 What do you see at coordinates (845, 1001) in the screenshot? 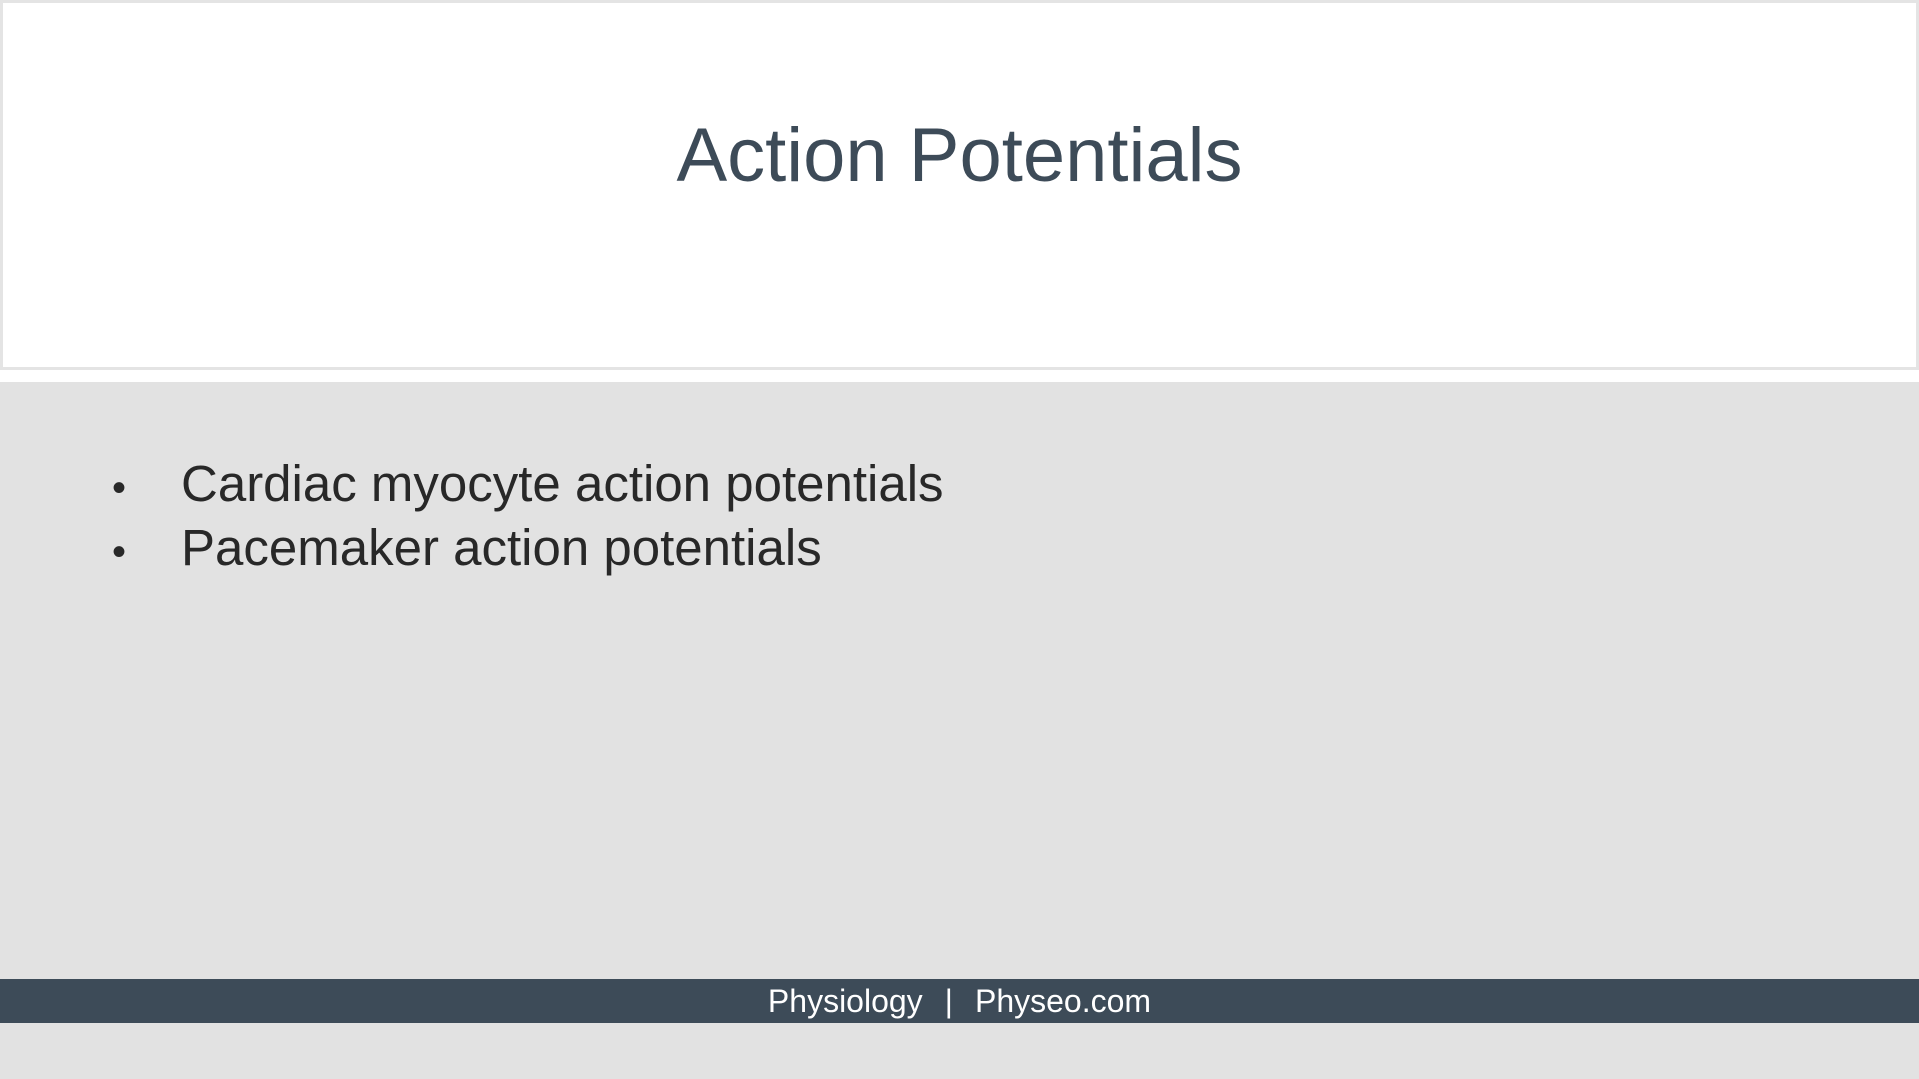
I see `footer-subject: Physiology` at bounding box center [845, 1001].